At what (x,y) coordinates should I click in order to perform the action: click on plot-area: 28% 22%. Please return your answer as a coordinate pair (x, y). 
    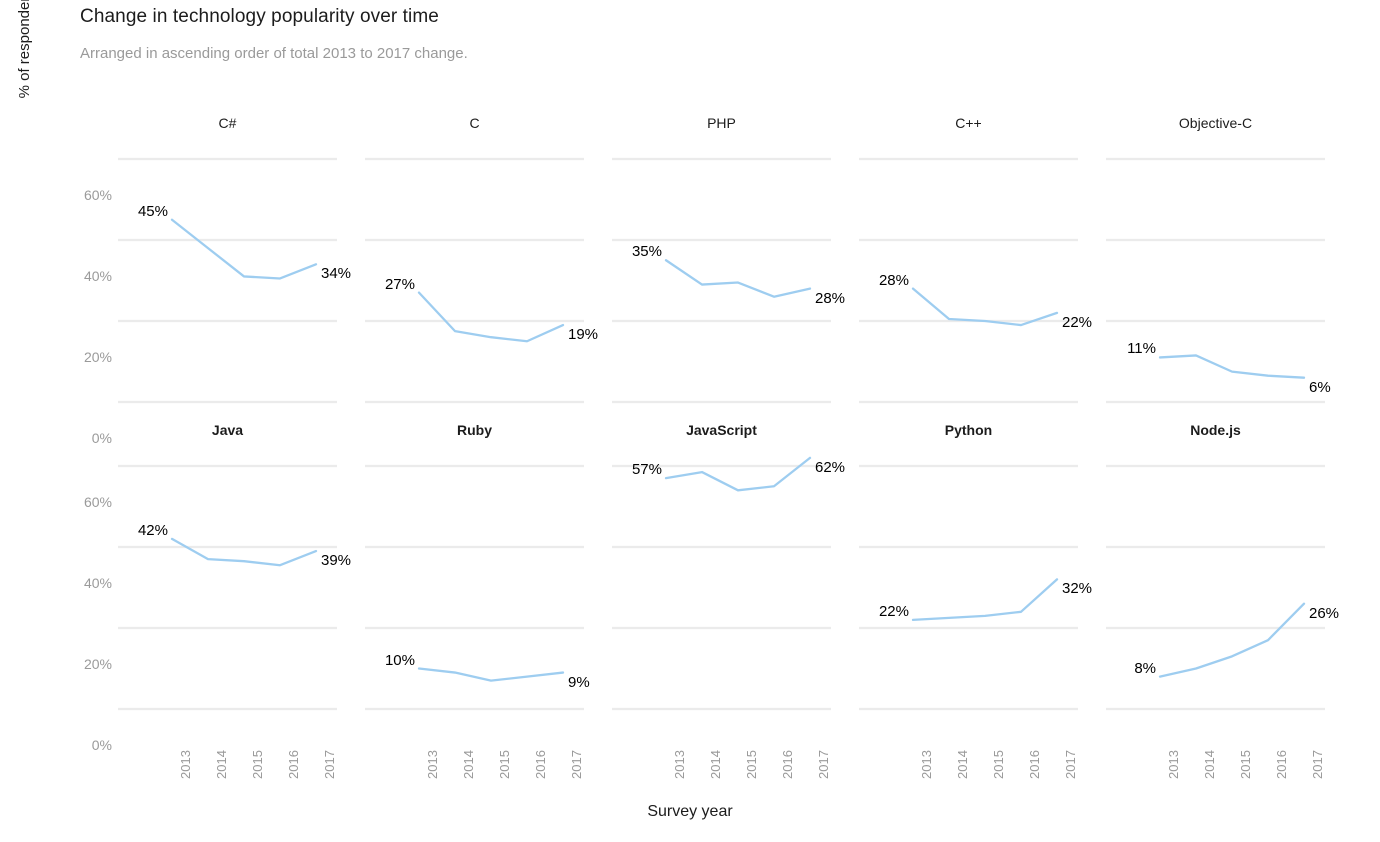
    Looking at the image, I should click on (975, 277).